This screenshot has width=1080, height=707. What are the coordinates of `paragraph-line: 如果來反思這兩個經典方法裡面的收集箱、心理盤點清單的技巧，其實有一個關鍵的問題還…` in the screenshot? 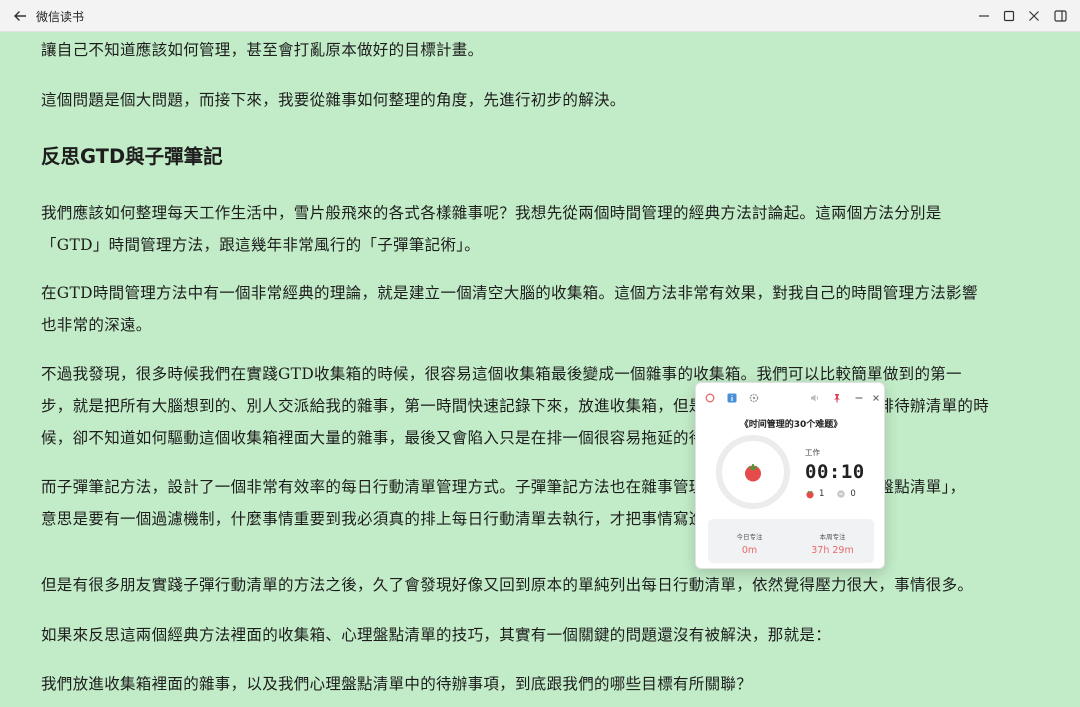 It's located at (436, 635).